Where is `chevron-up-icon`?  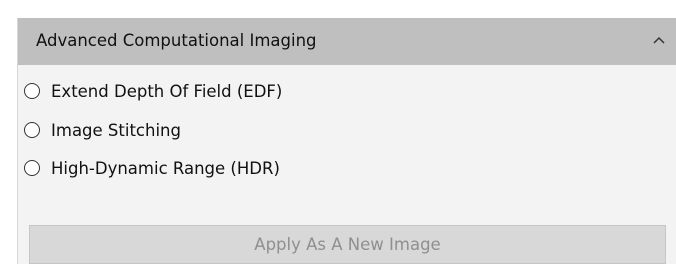 chevron-up-icon is located at coordinates (659, 40).